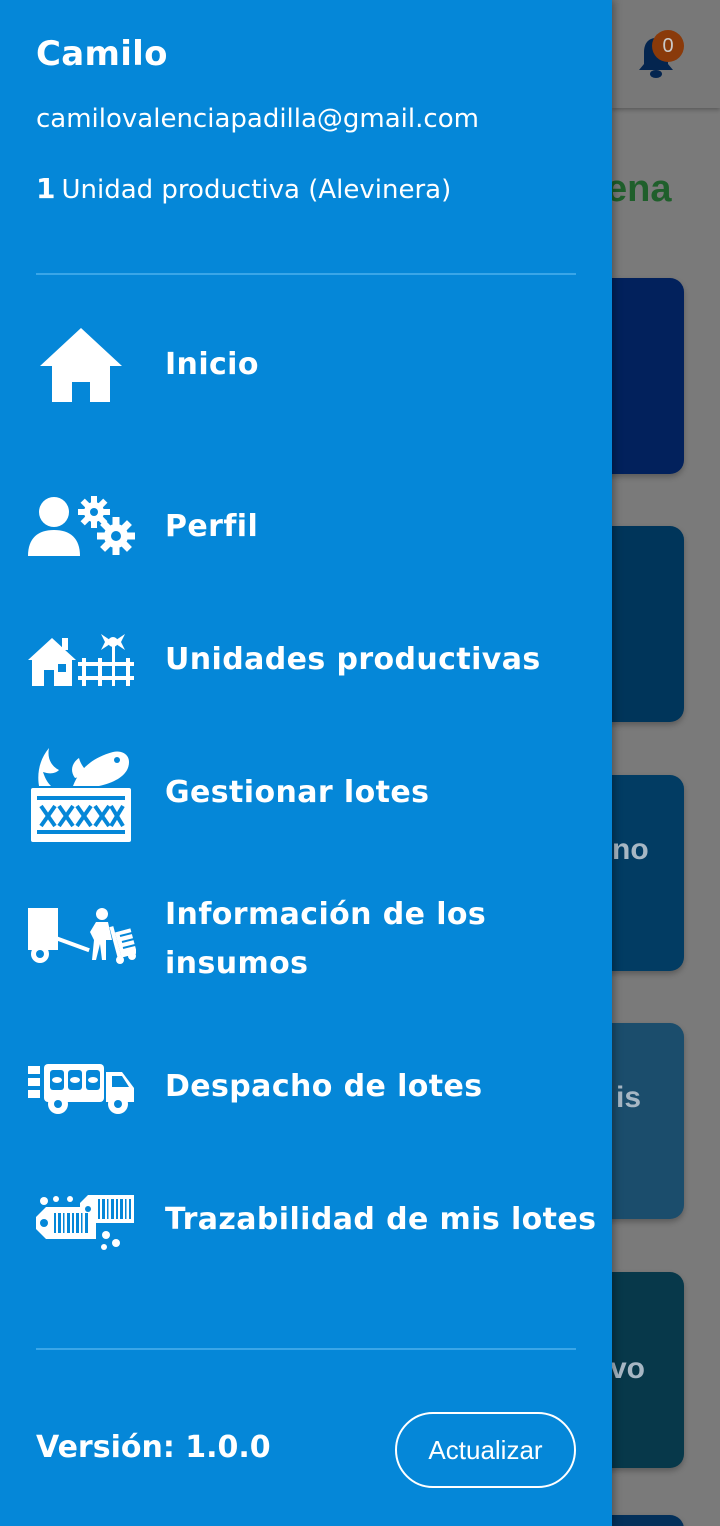  I want to click on menu-item-informacion-insumos: Información de los insumos, so click(306, 940).